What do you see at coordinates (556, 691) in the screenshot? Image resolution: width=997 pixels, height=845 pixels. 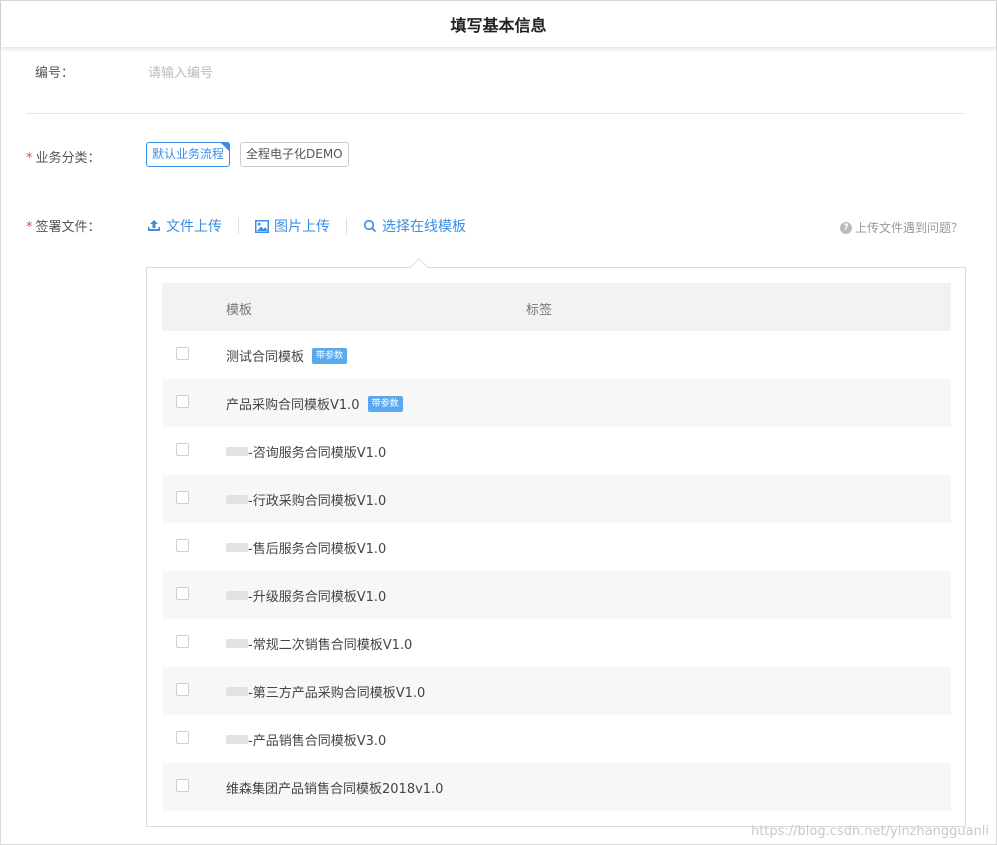 I see `table-row: -第三方产品采购合同模板V1.0` at bounding box center [556, 691].